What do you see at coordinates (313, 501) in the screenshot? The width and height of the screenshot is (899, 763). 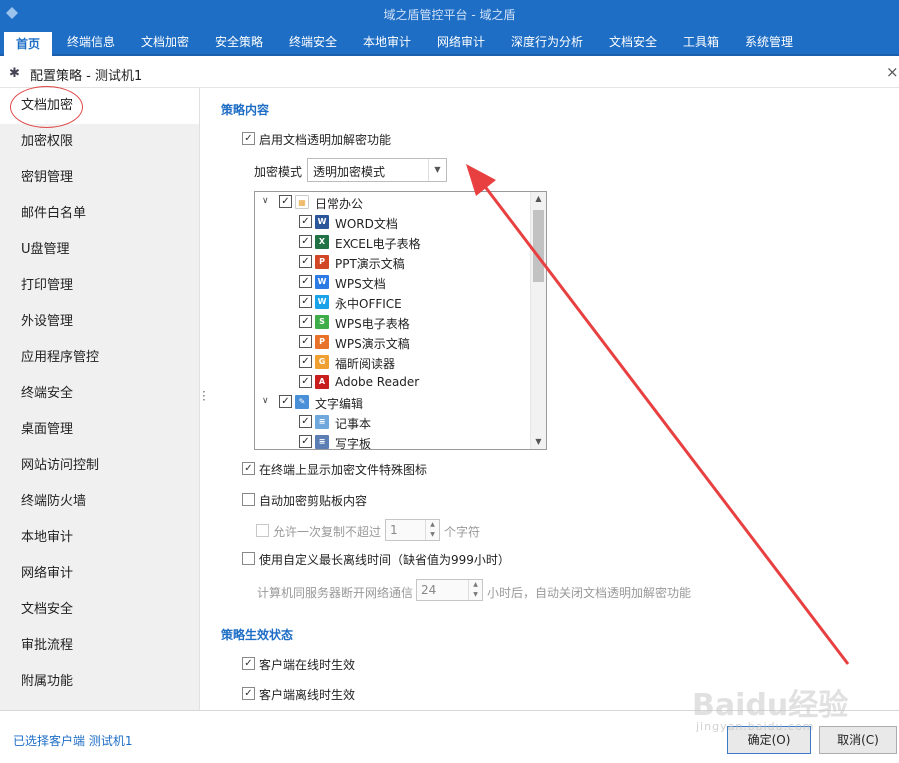 I see `clipboard-label: 自动加密剪贴板内容` at bounding box center [313, 501].